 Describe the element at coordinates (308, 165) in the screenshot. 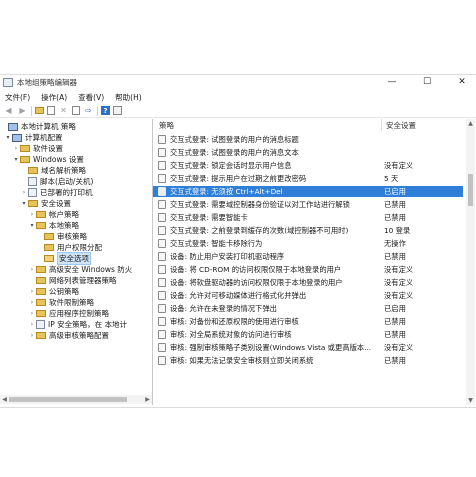

I see `policy-row: 交互式登录: 锁定会话时显示用户信息 没有定义` at that location.